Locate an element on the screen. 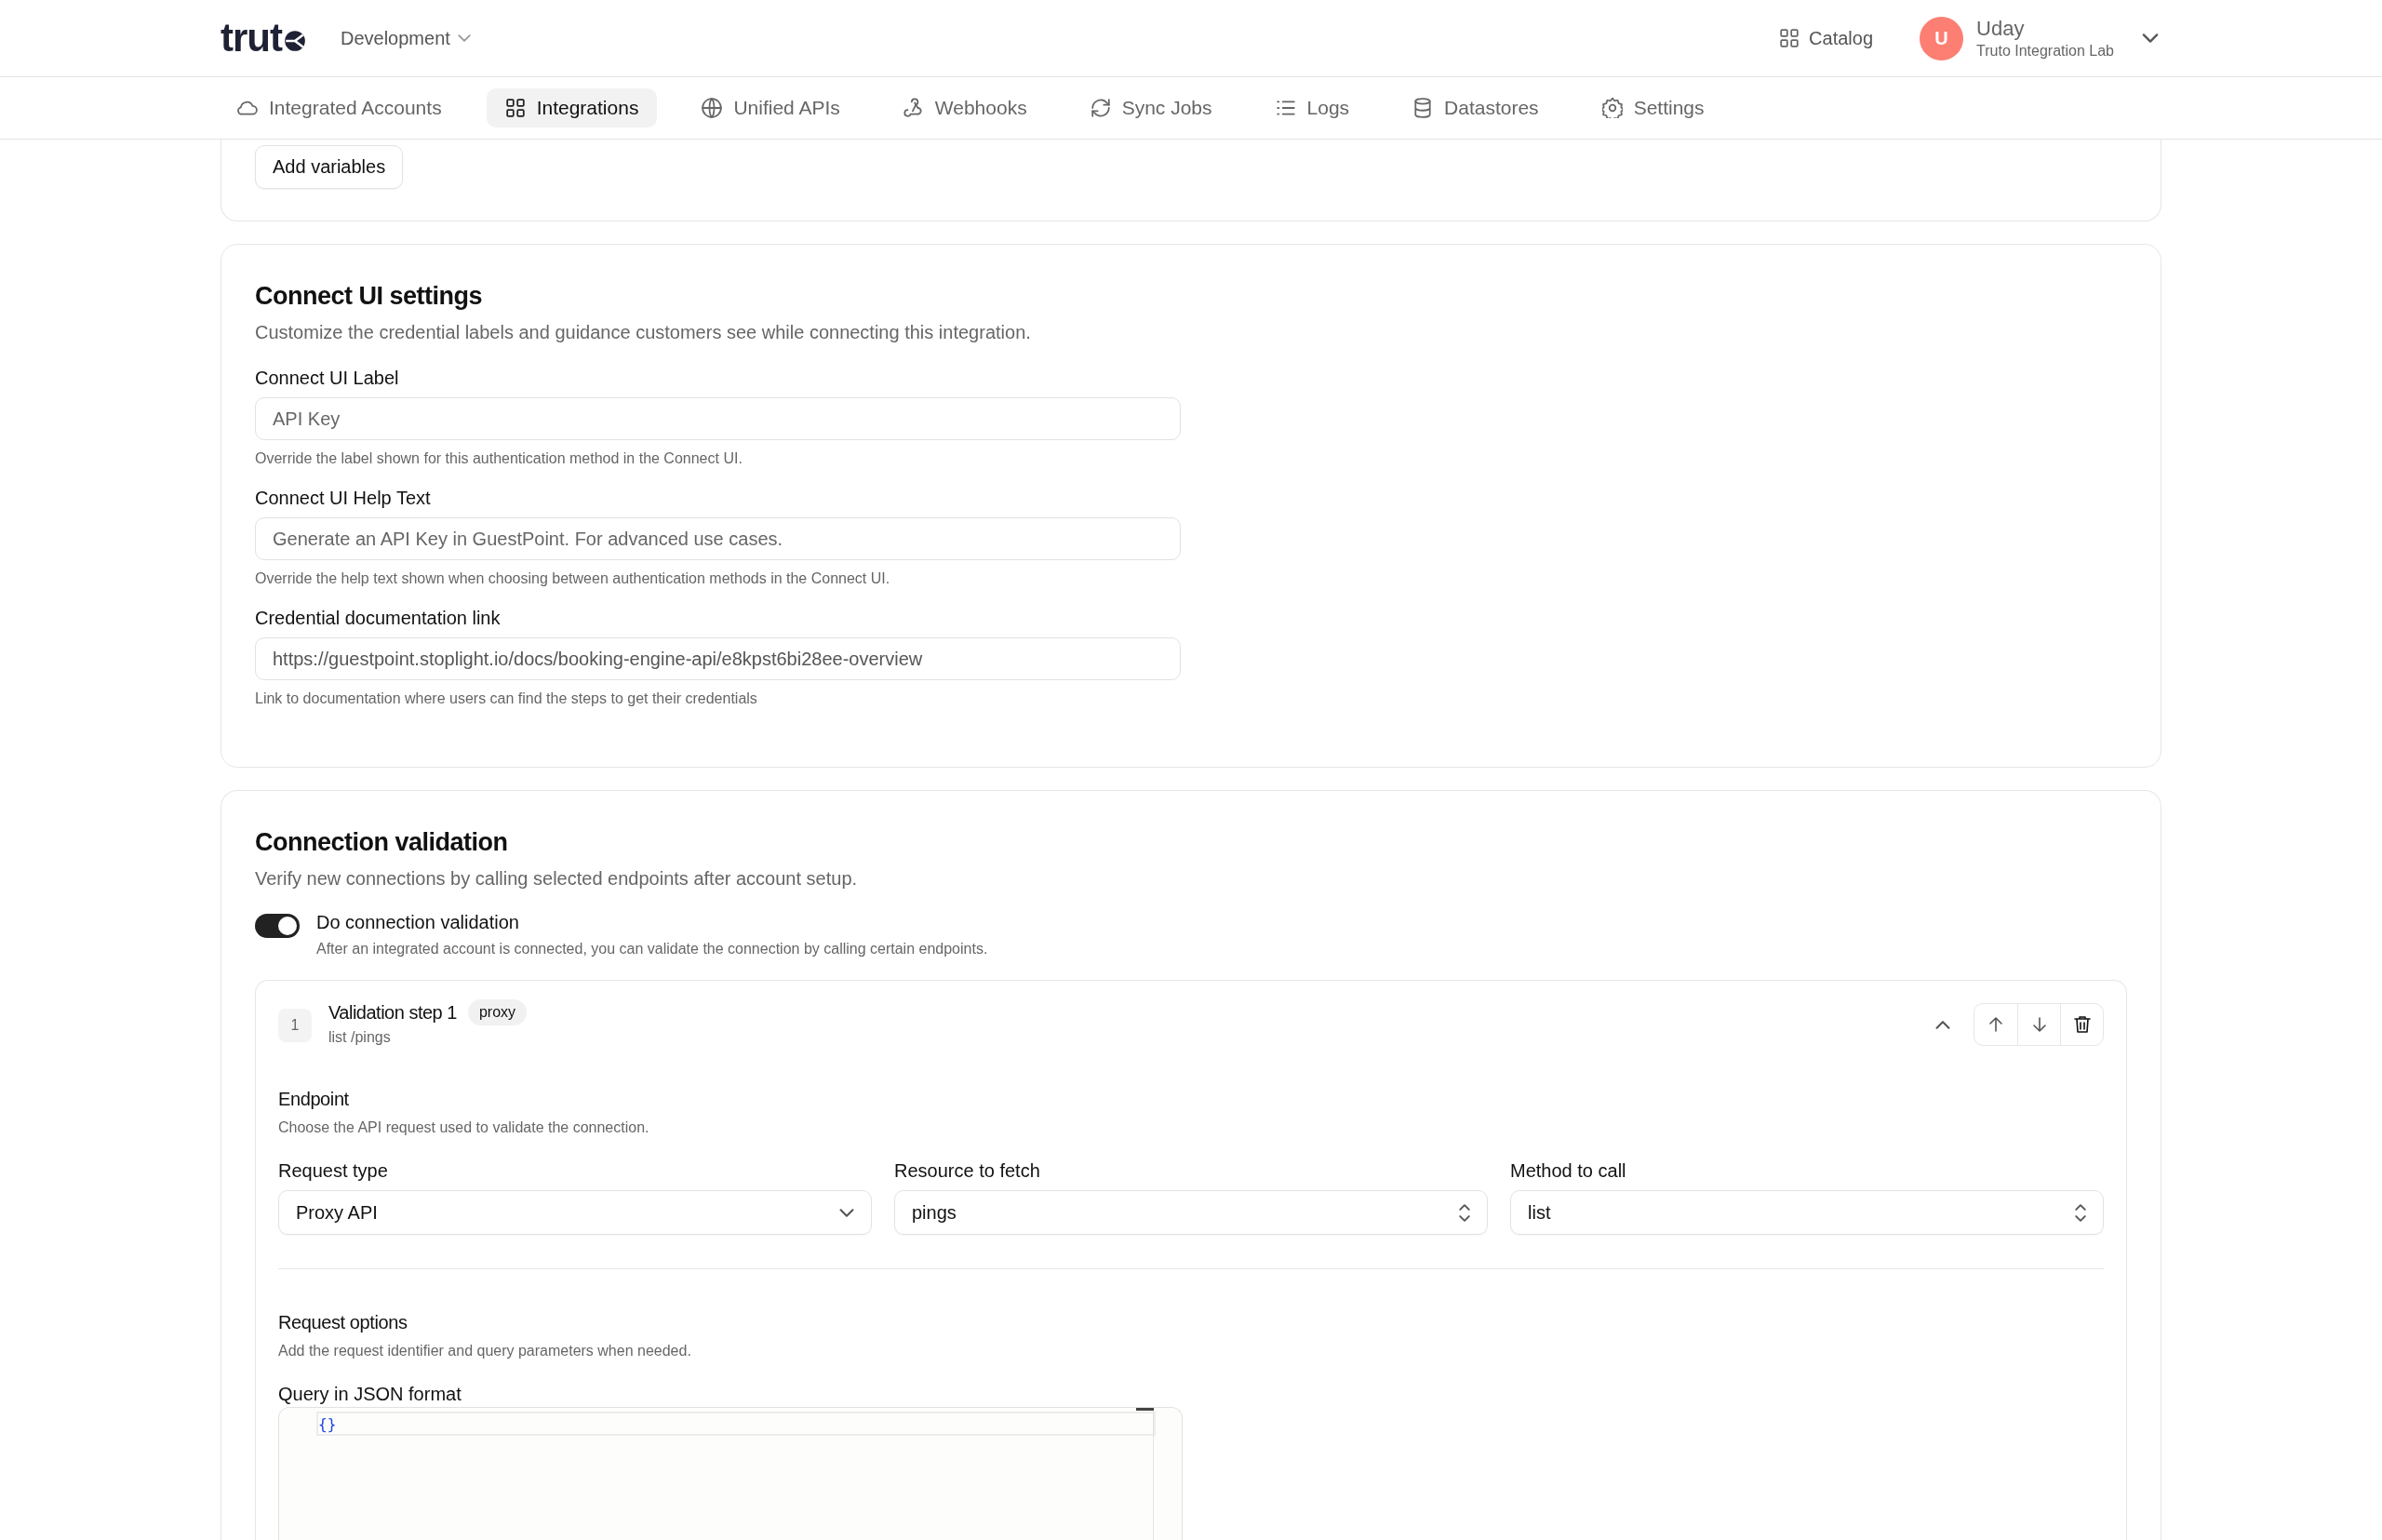  avatar: U is located at coordinates (1942, 38).